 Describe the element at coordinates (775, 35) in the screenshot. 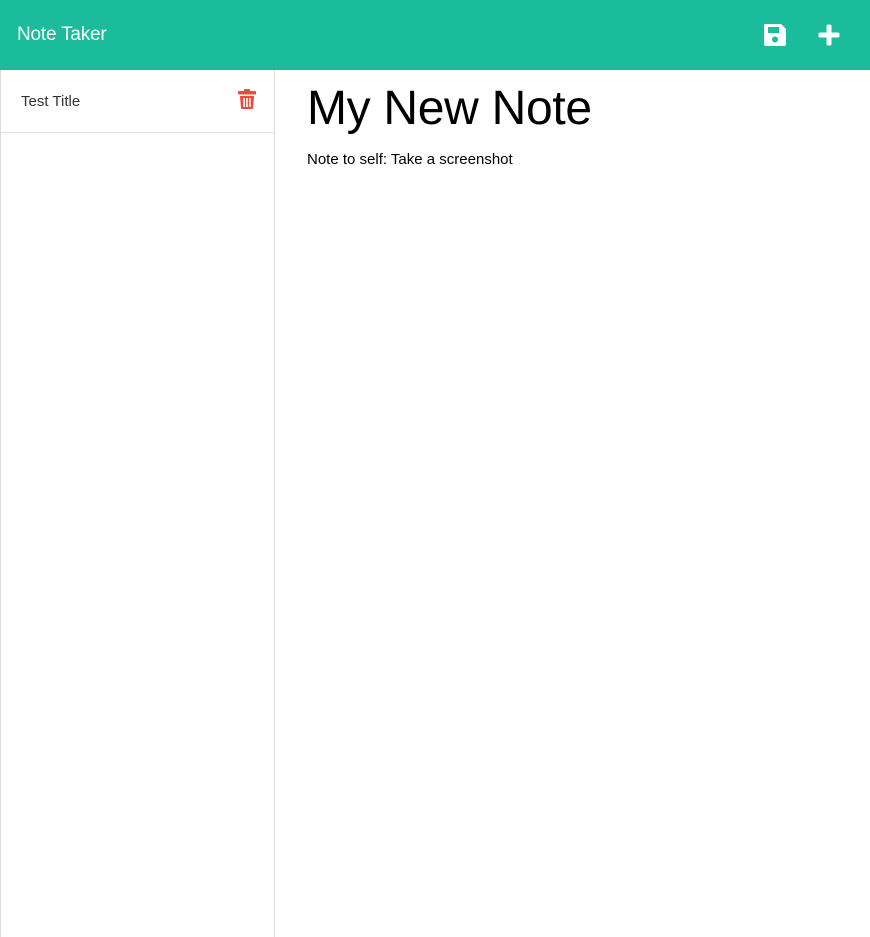

I see `save-icon` at that location.